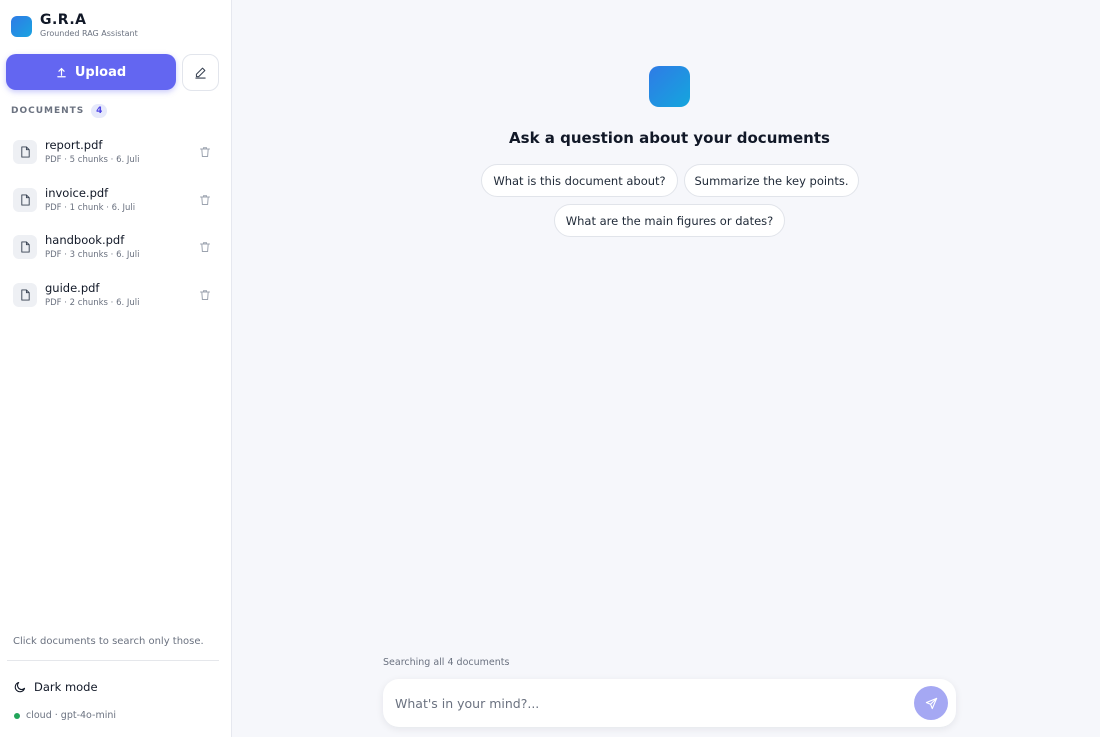 This screenshot has height=737, width=1100. I want to click on app-title: G.R.A, so click(63, 20).